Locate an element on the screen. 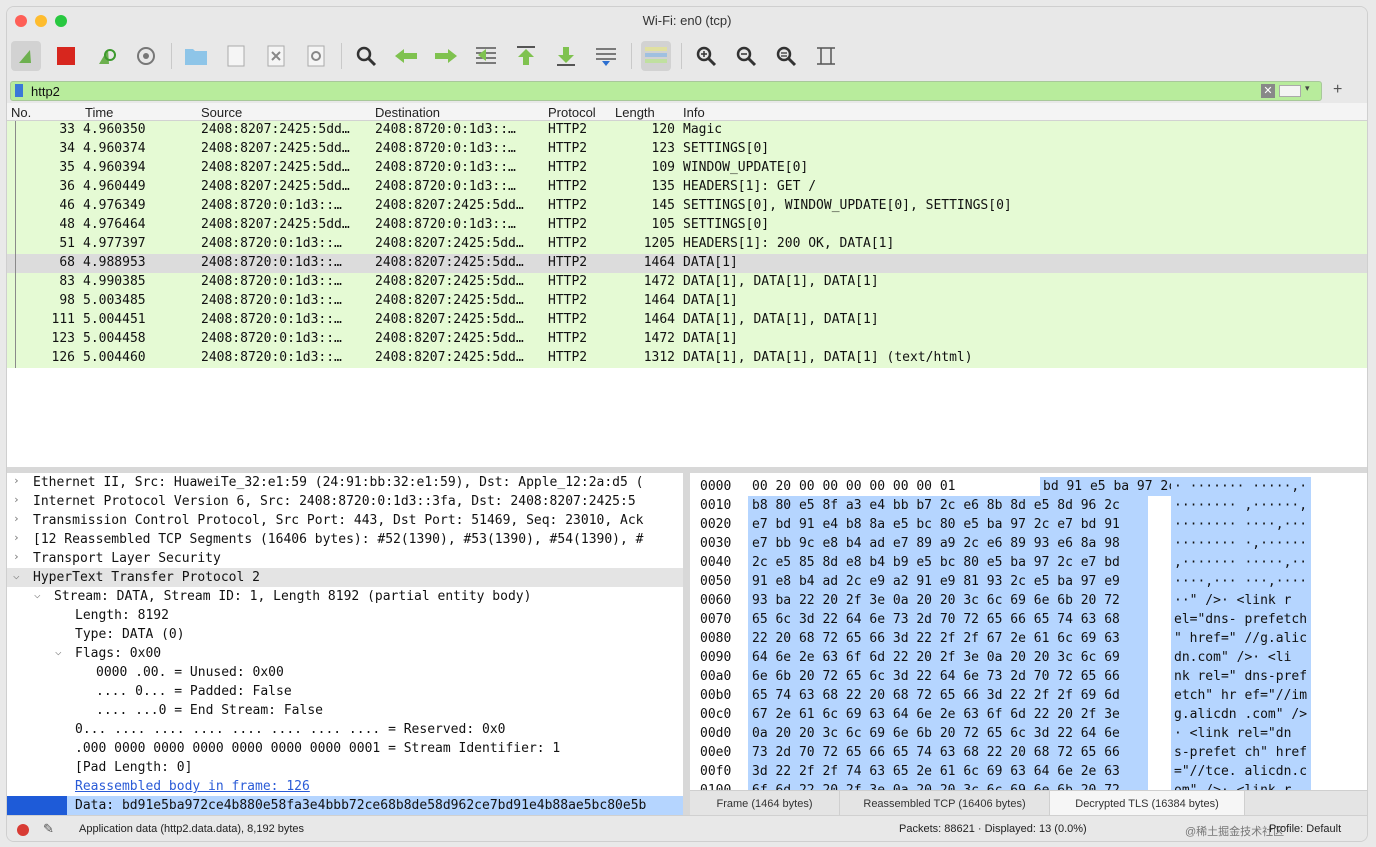 This screenshot has height=847, width=1376. column-header-no: No. is located at coordinates (21, 112).